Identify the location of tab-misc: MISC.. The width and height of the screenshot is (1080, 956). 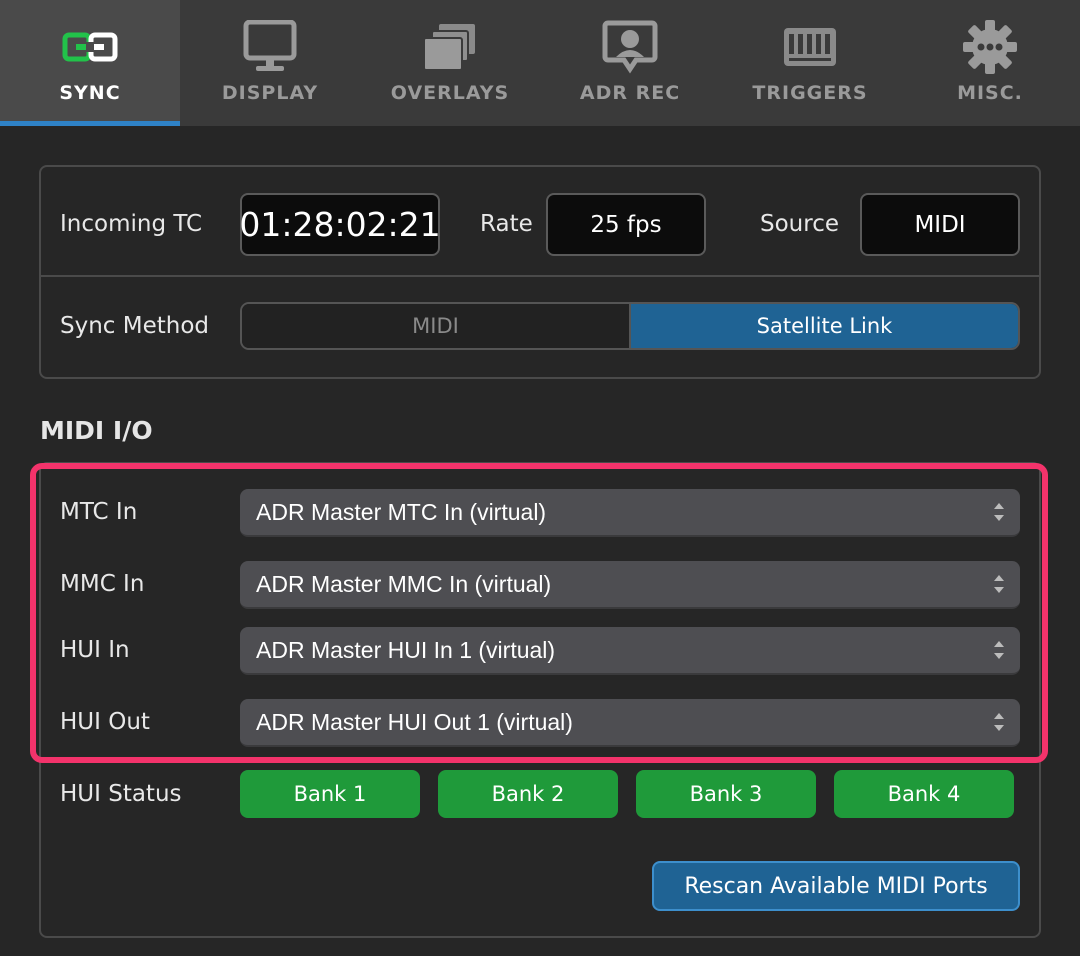
(990, 63).